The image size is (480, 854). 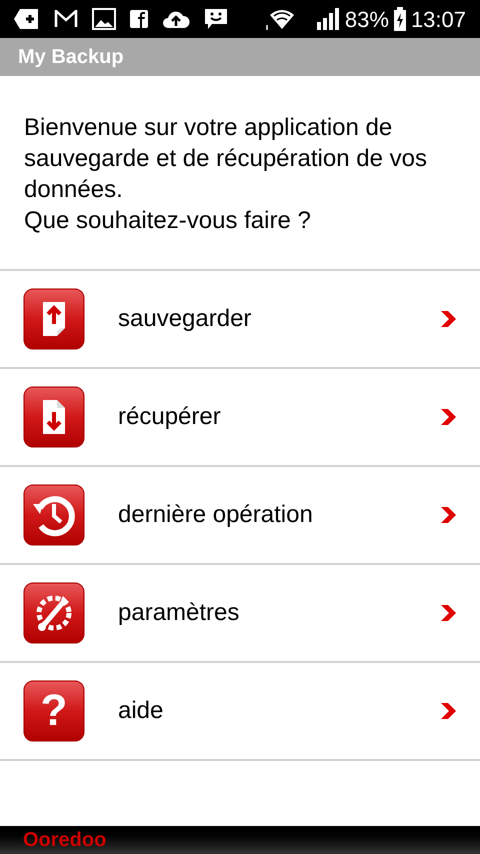 What do you see at coordinates (240, 516) in the screenshot?
I see `menu-item: dernière opération` at bounding box center [240, 516].